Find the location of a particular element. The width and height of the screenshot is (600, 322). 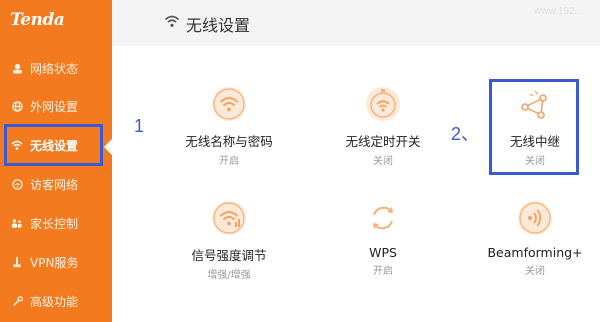

tile-label: 无线名称与密码 is located at coordinates (229, 141).